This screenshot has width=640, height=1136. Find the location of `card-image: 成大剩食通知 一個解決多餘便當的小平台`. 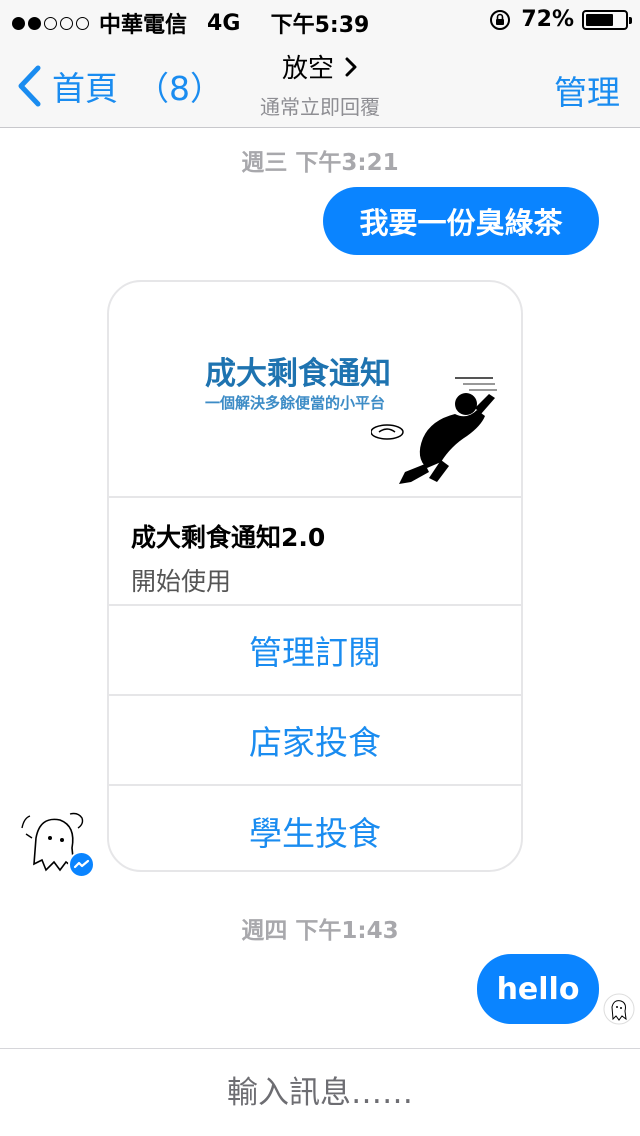

card-image: 成大剩食通知 一個解決多餘便當的小平台 is located at coordinates (315, 390).